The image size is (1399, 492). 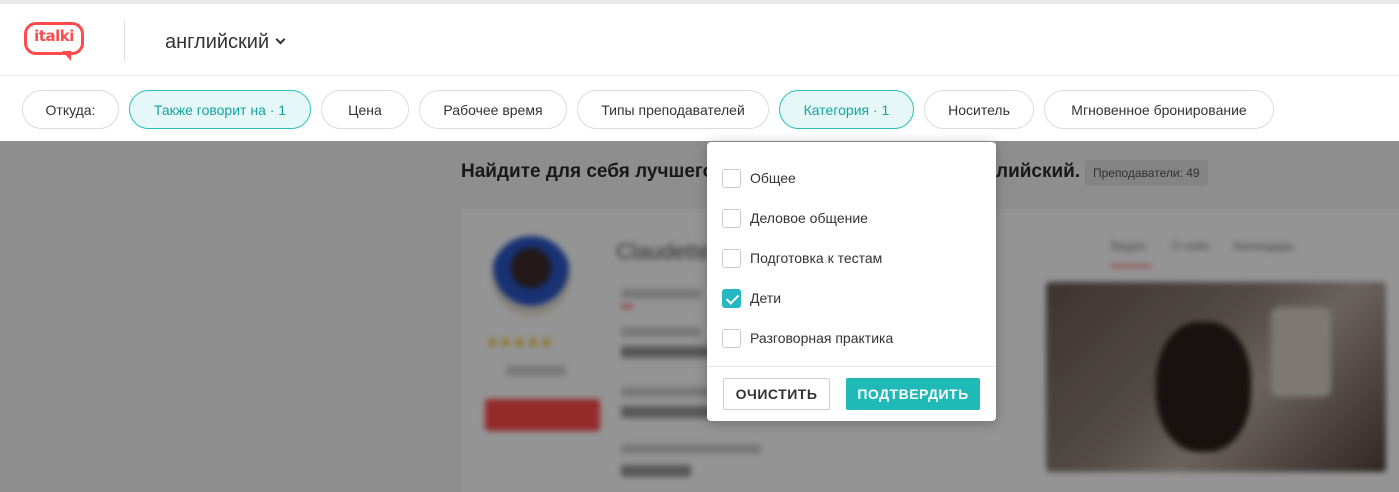 What do you see at coordinates (816, 258) in the screenshot?
I see `option-label: Подготовка к тестам` at bounding box center [816, 258].